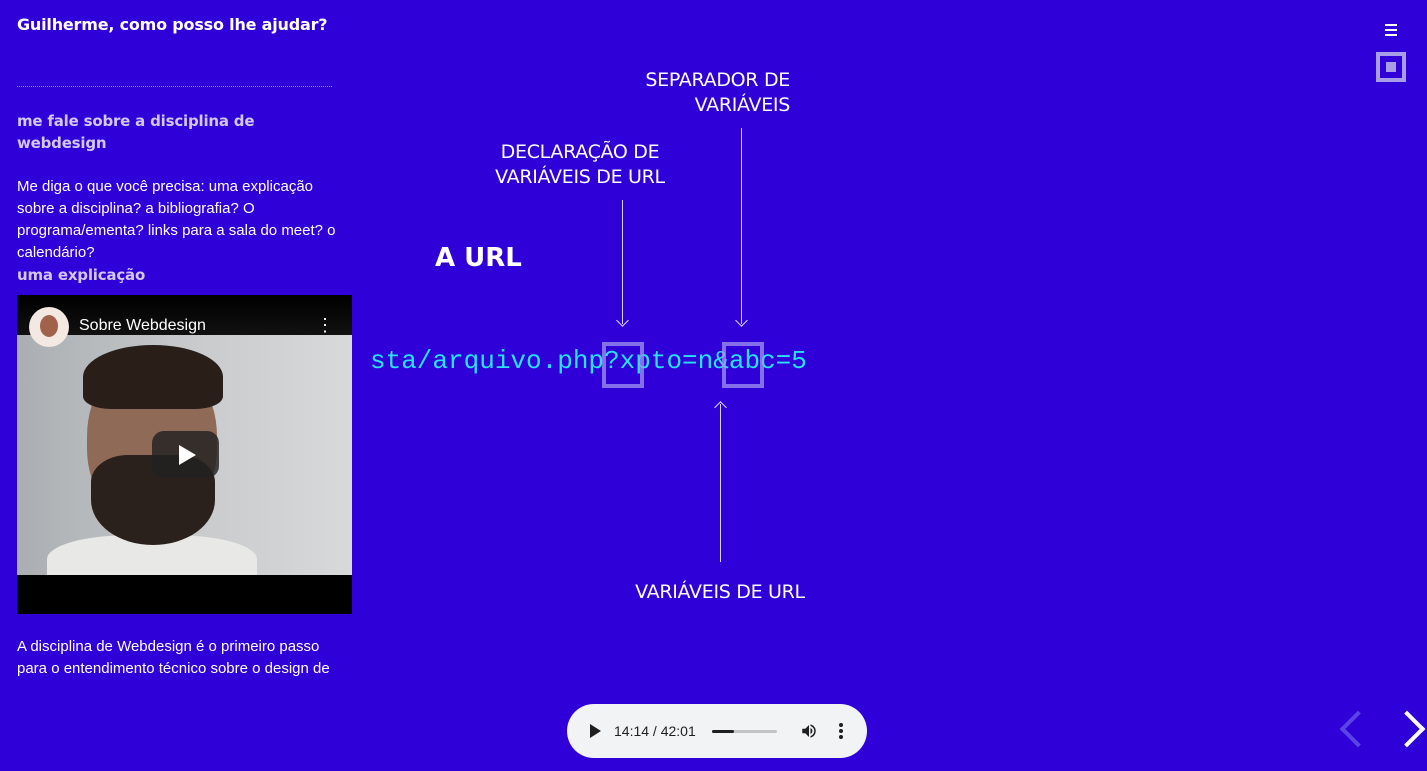 The image size is (1427, 771). Describe the element at coordinates (655, 731) in the screenshot. I see `audio-time: 14:14 / 42:01` at that location.